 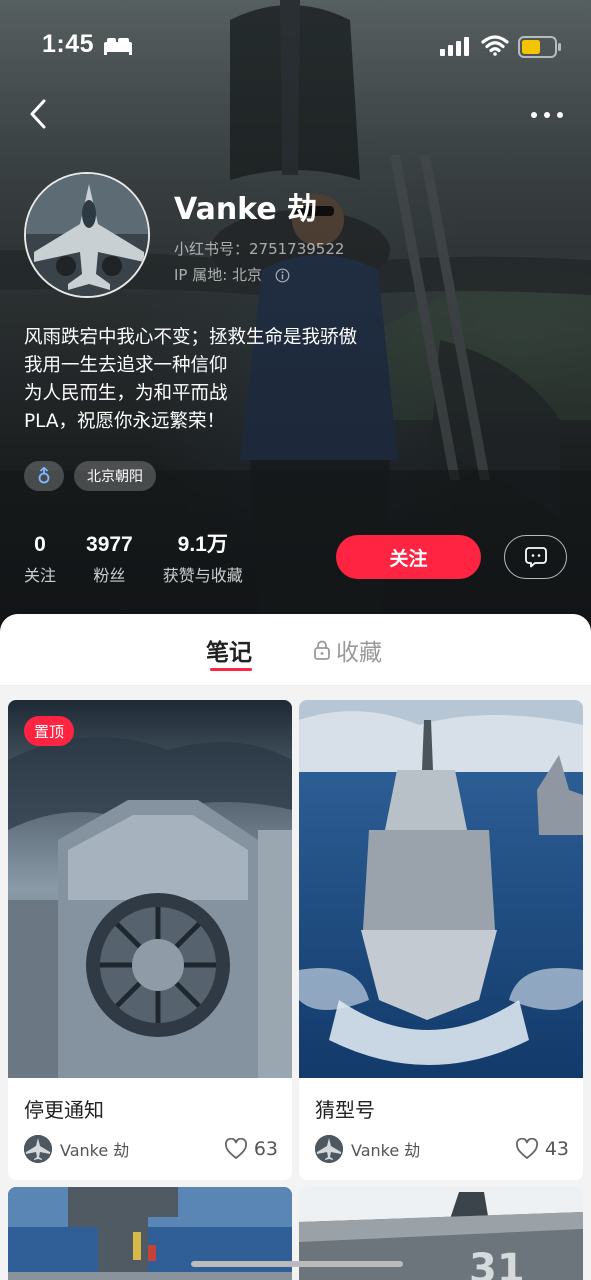 I want to click on profile-tabs: 笔记 收藏, so click(x=295, y=650).